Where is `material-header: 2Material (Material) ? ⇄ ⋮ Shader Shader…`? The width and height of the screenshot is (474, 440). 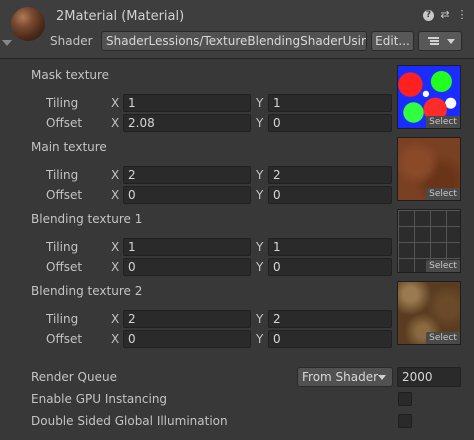
material-header: 2Material (Material) ? ⇄ ⋮ Shader Shader… is located at coordinates (237, 29).